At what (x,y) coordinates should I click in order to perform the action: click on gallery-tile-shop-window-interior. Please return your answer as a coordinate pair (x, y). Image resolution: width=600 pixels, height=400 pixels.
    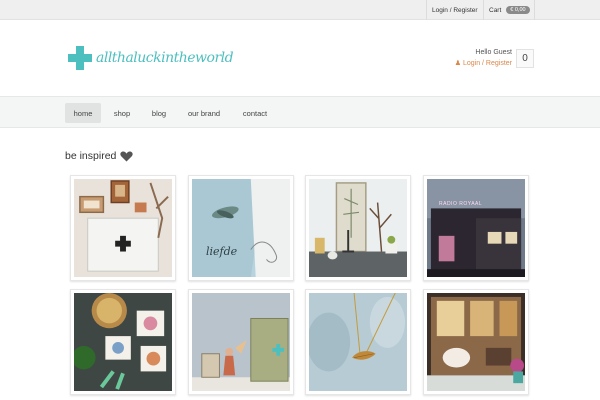
    Looking at the image, I should click on (476, 342).